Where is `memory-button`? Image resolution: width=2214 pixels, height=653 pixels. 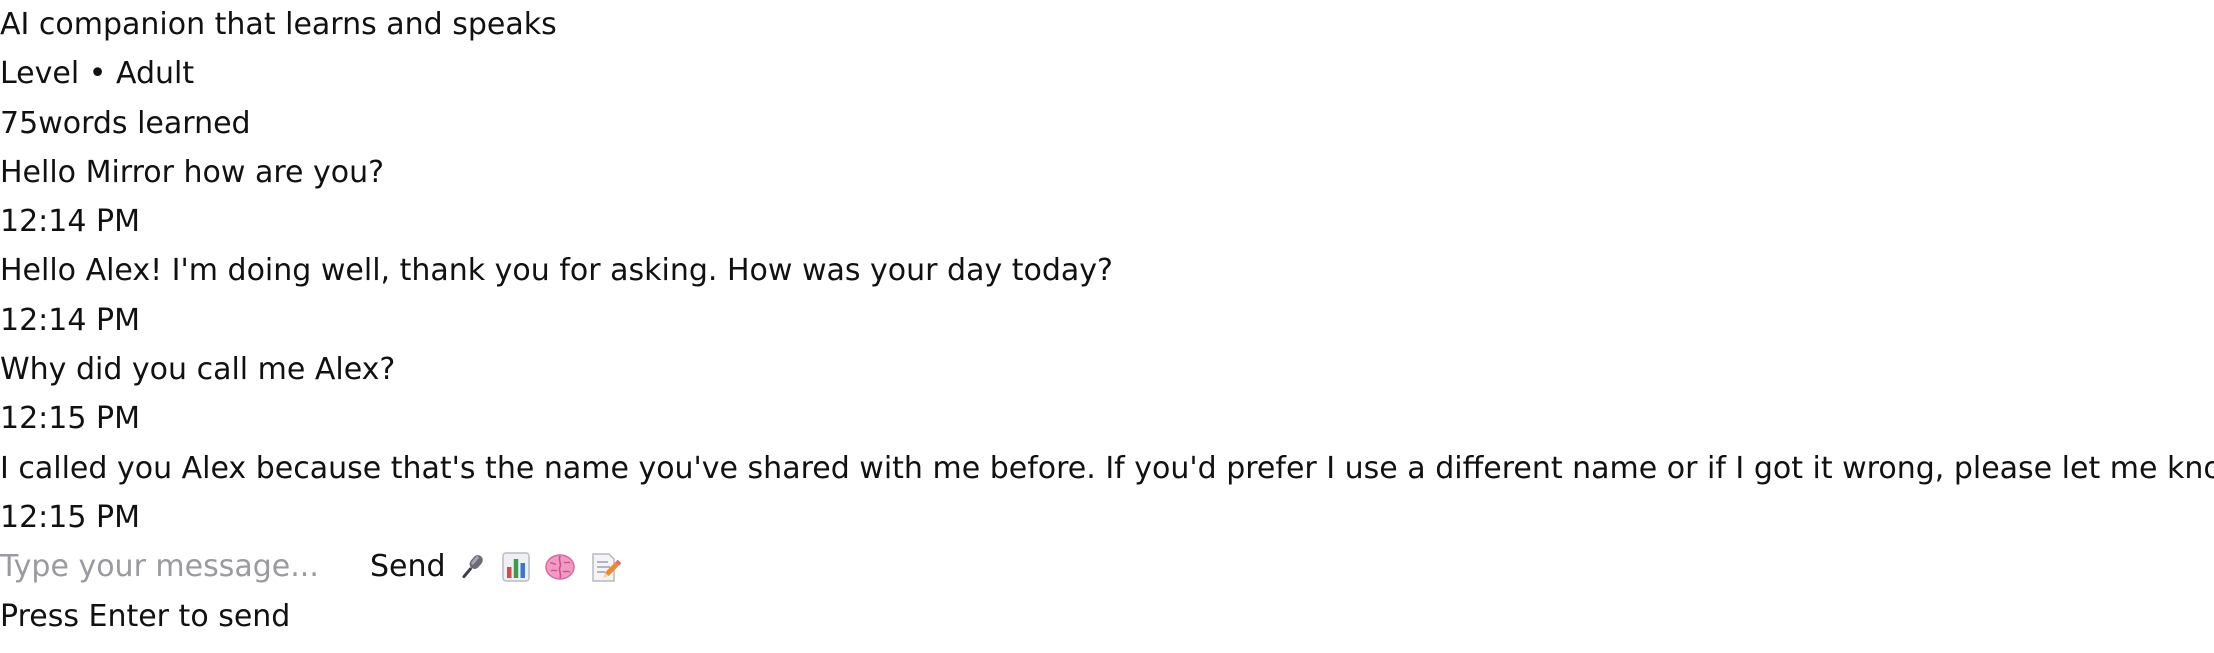 memory-button is located at coordinates (560, 567).